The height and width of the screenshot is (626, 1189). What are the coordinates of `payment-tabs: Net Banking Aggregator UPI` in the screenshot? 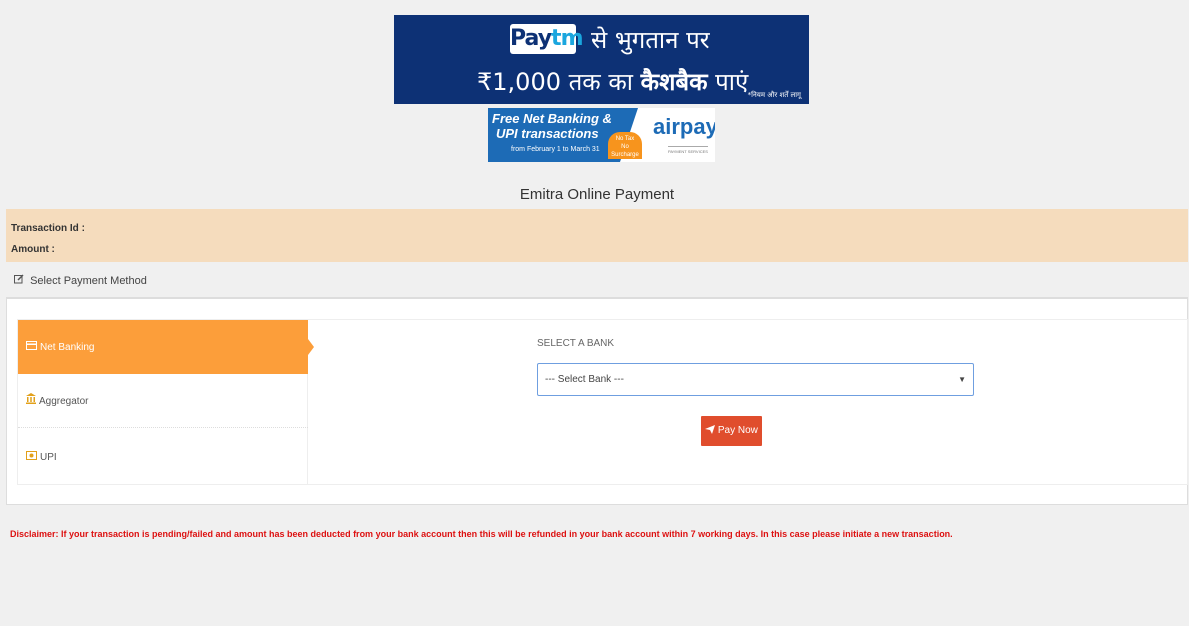 It's located at (165, 402).